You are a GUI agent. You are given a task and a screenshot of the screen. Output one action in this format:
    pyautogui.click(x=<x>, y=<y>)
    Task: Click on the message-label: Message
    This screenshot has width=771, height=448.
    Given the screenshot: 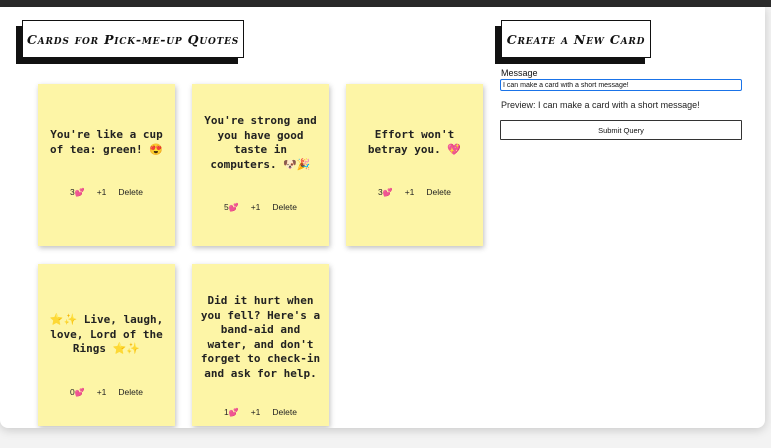 What is the action you would take?
    pyautogui.click(x=519, y=73)
    